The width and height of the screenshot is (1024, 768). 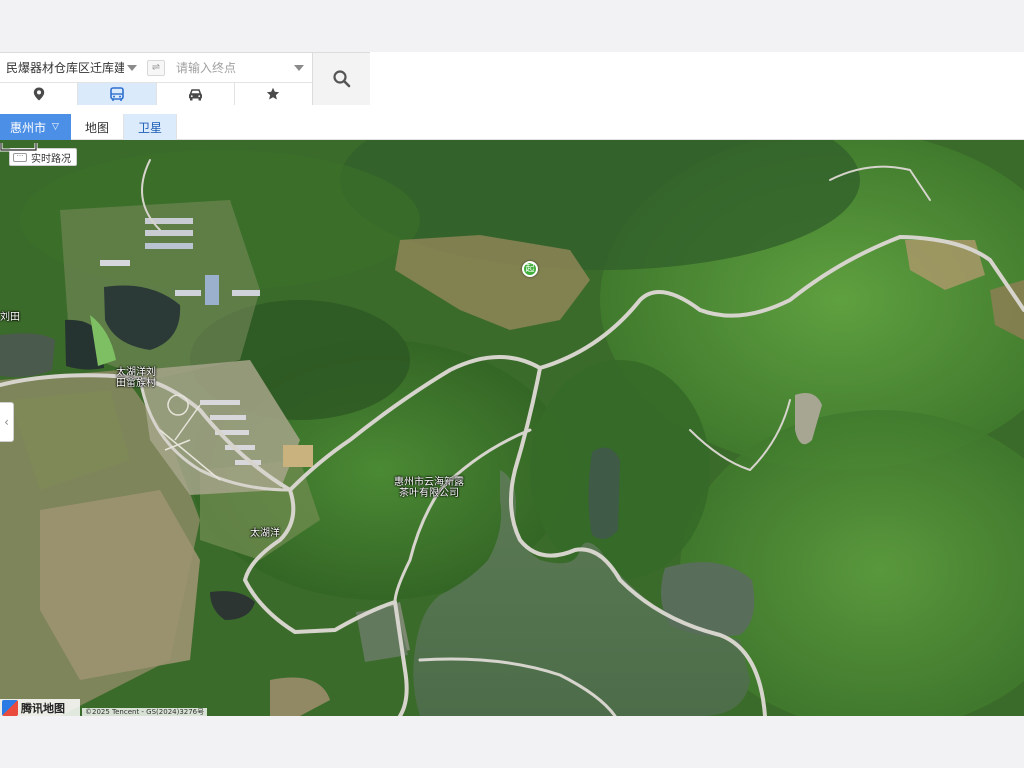 I want to click on place-label-tea-company: 惠州市云海新露 茶叶有限公司, so click(x=429, y=488).